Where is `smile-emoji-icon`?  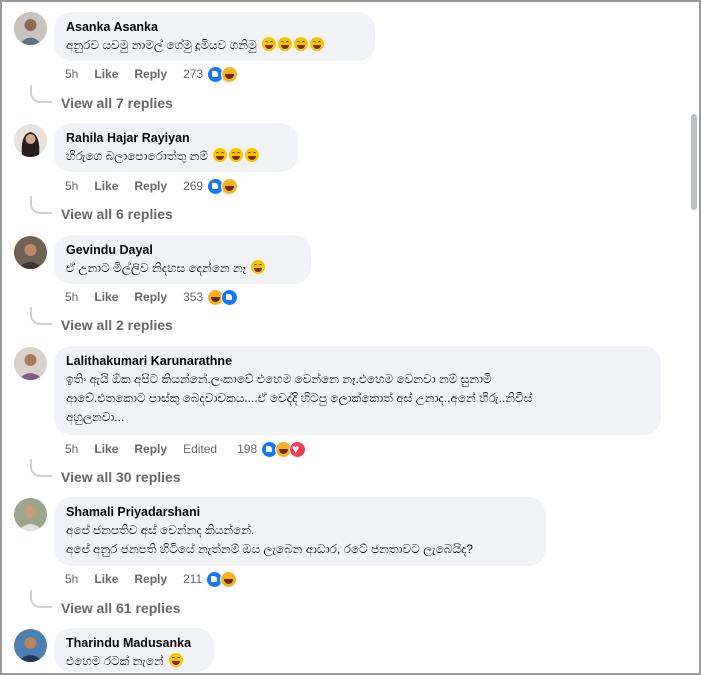
smile-emoji-icon is located at coordinates (258, 267).